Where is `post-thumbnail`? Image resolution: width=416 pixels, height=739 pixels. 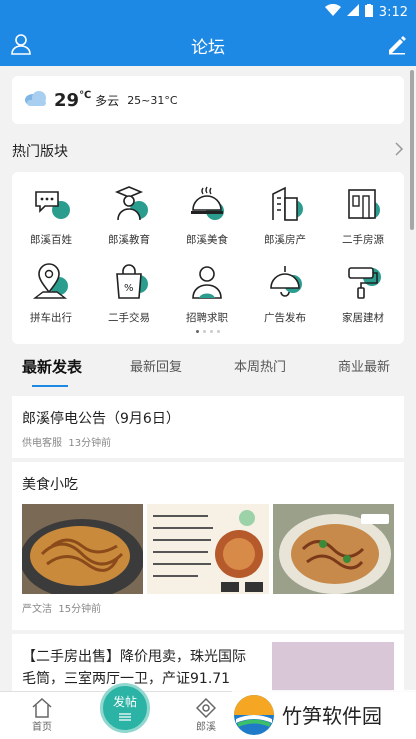 post-thumbnail is located at coordinates (333, 668).